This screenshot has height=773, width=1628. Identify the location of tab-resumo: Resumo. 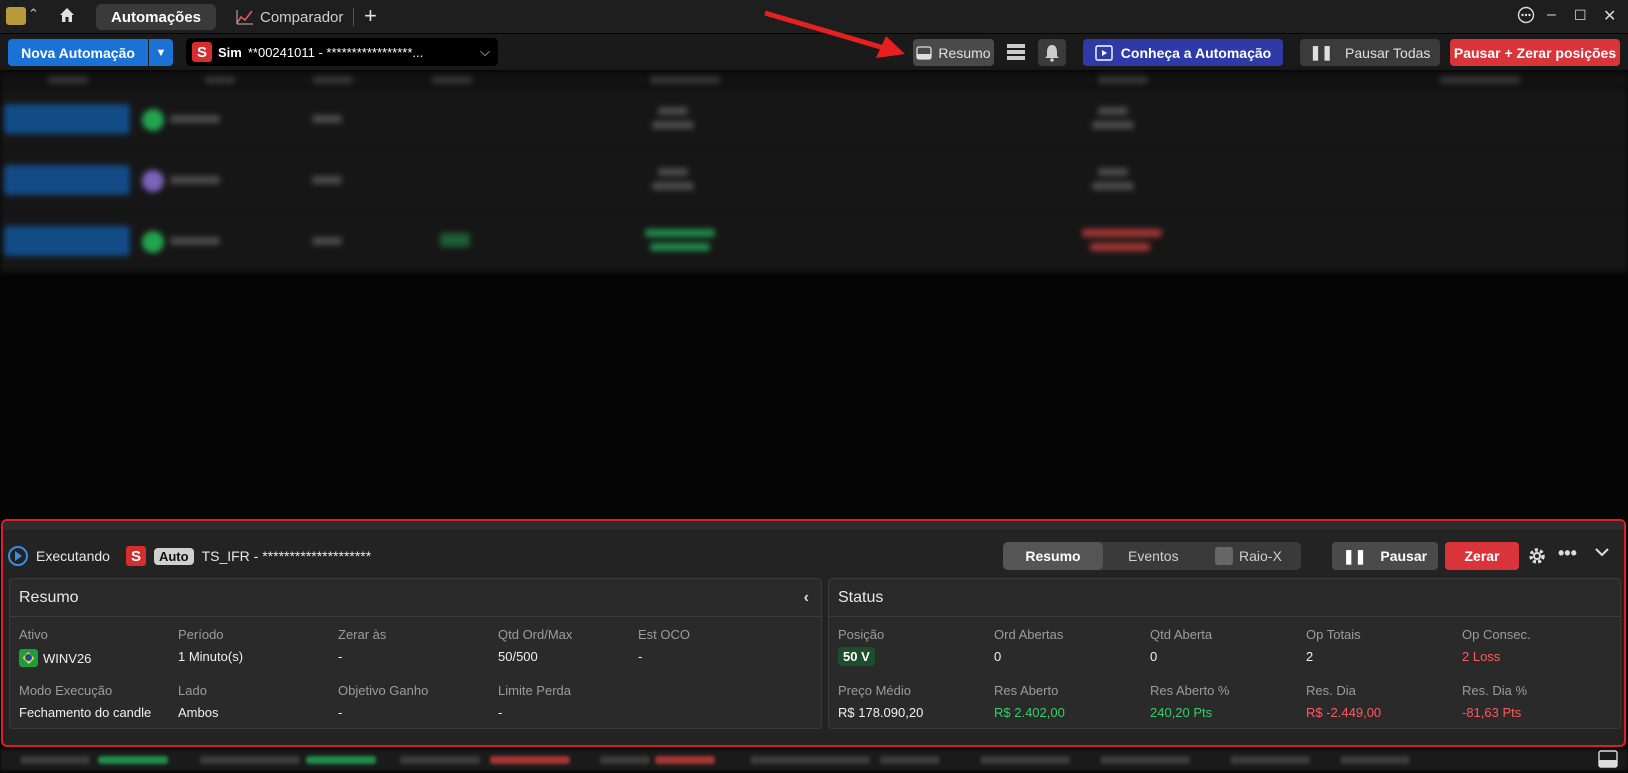
(1053, 556).